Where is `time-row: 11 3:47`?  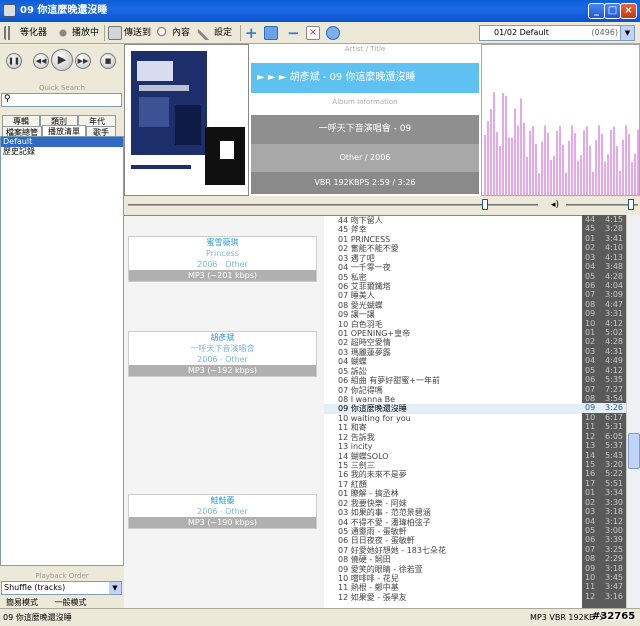 time-row: 11 3:47 is located at coordinates (604, 586).